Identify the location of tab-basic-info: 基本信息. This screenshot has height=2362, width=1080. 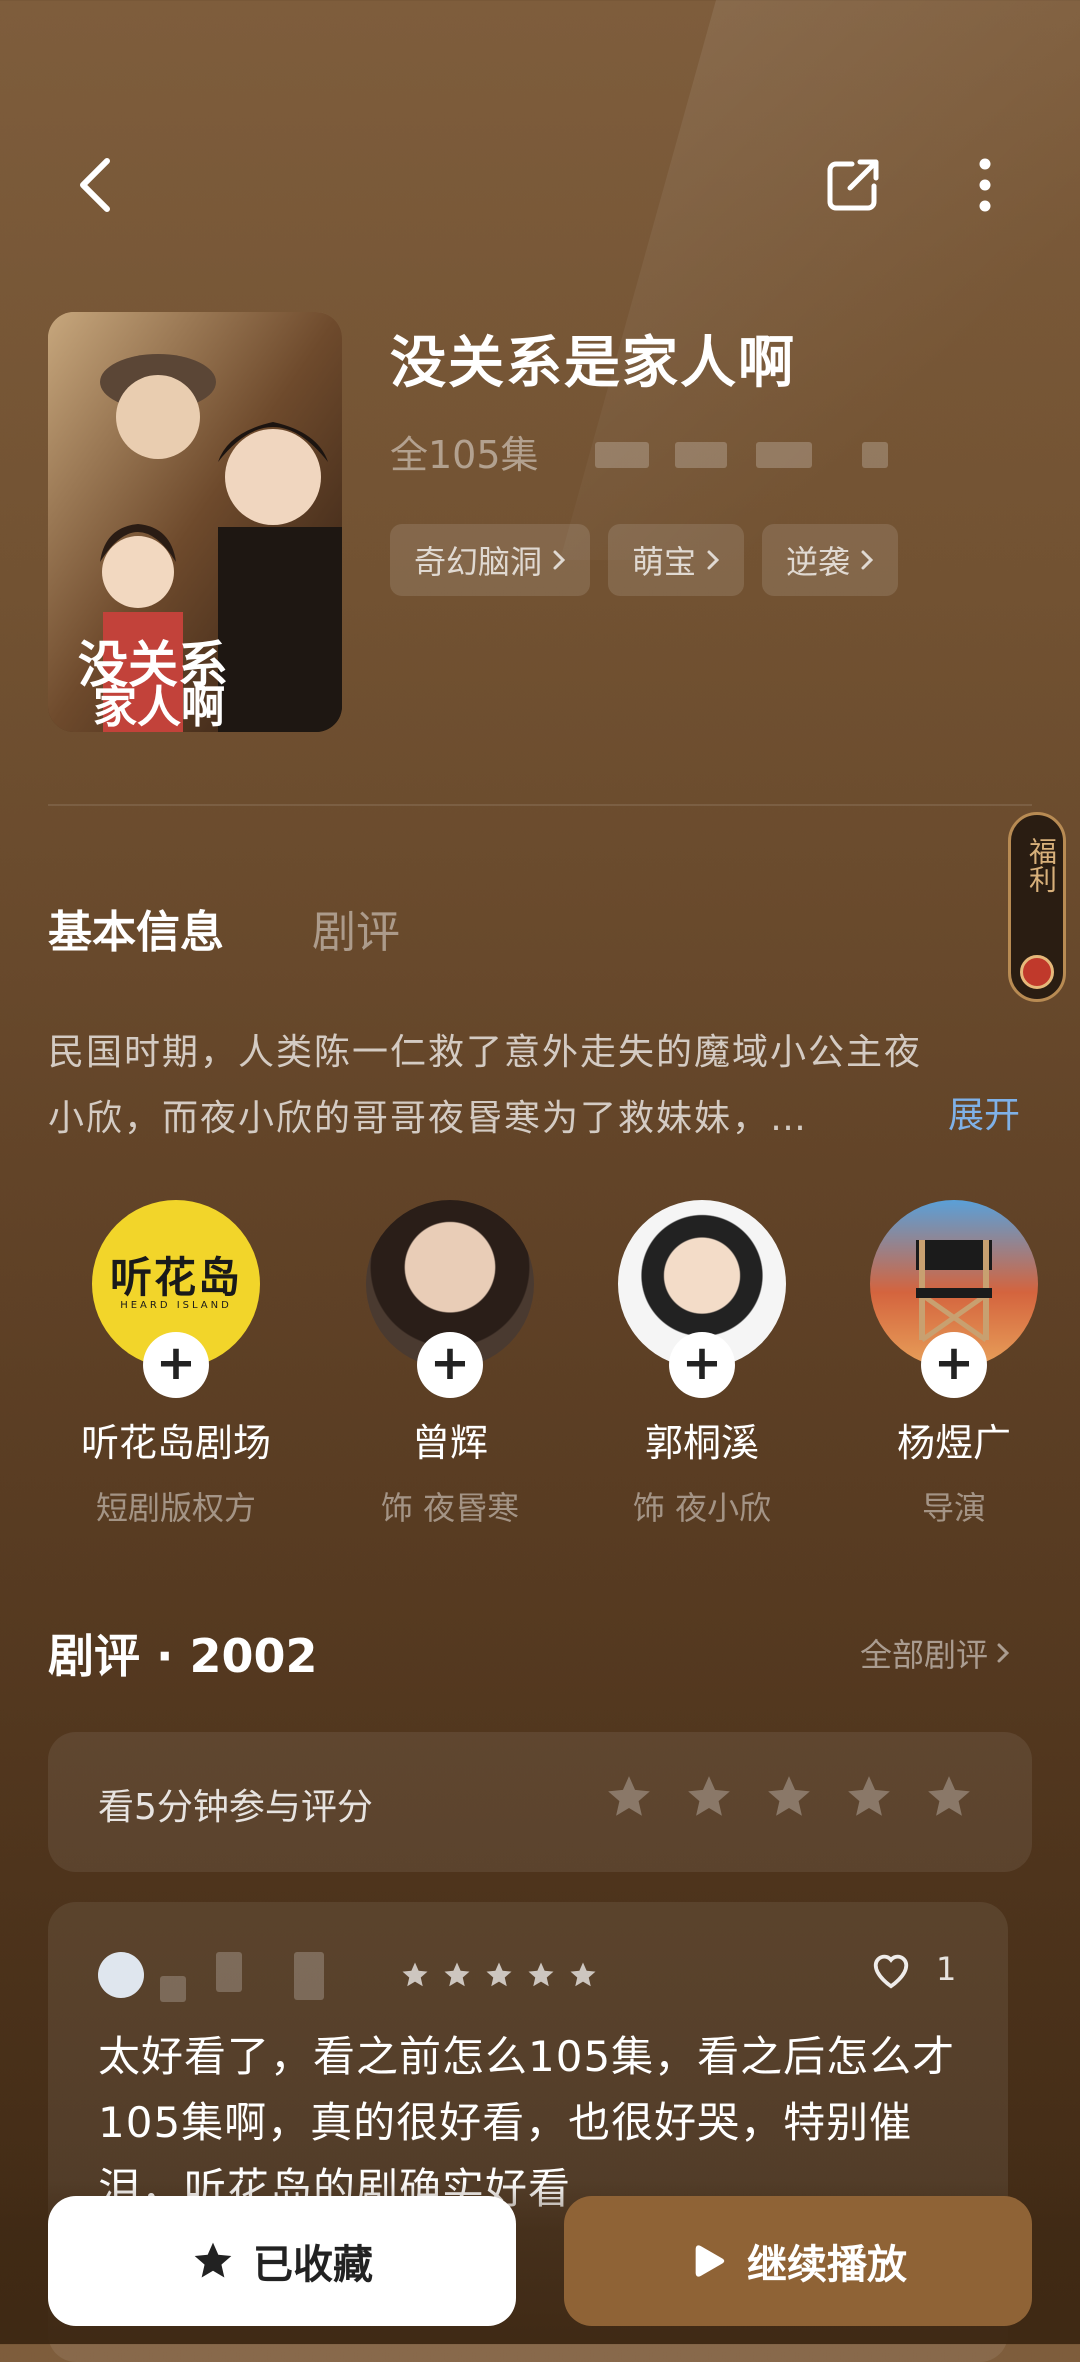
(136, 928).